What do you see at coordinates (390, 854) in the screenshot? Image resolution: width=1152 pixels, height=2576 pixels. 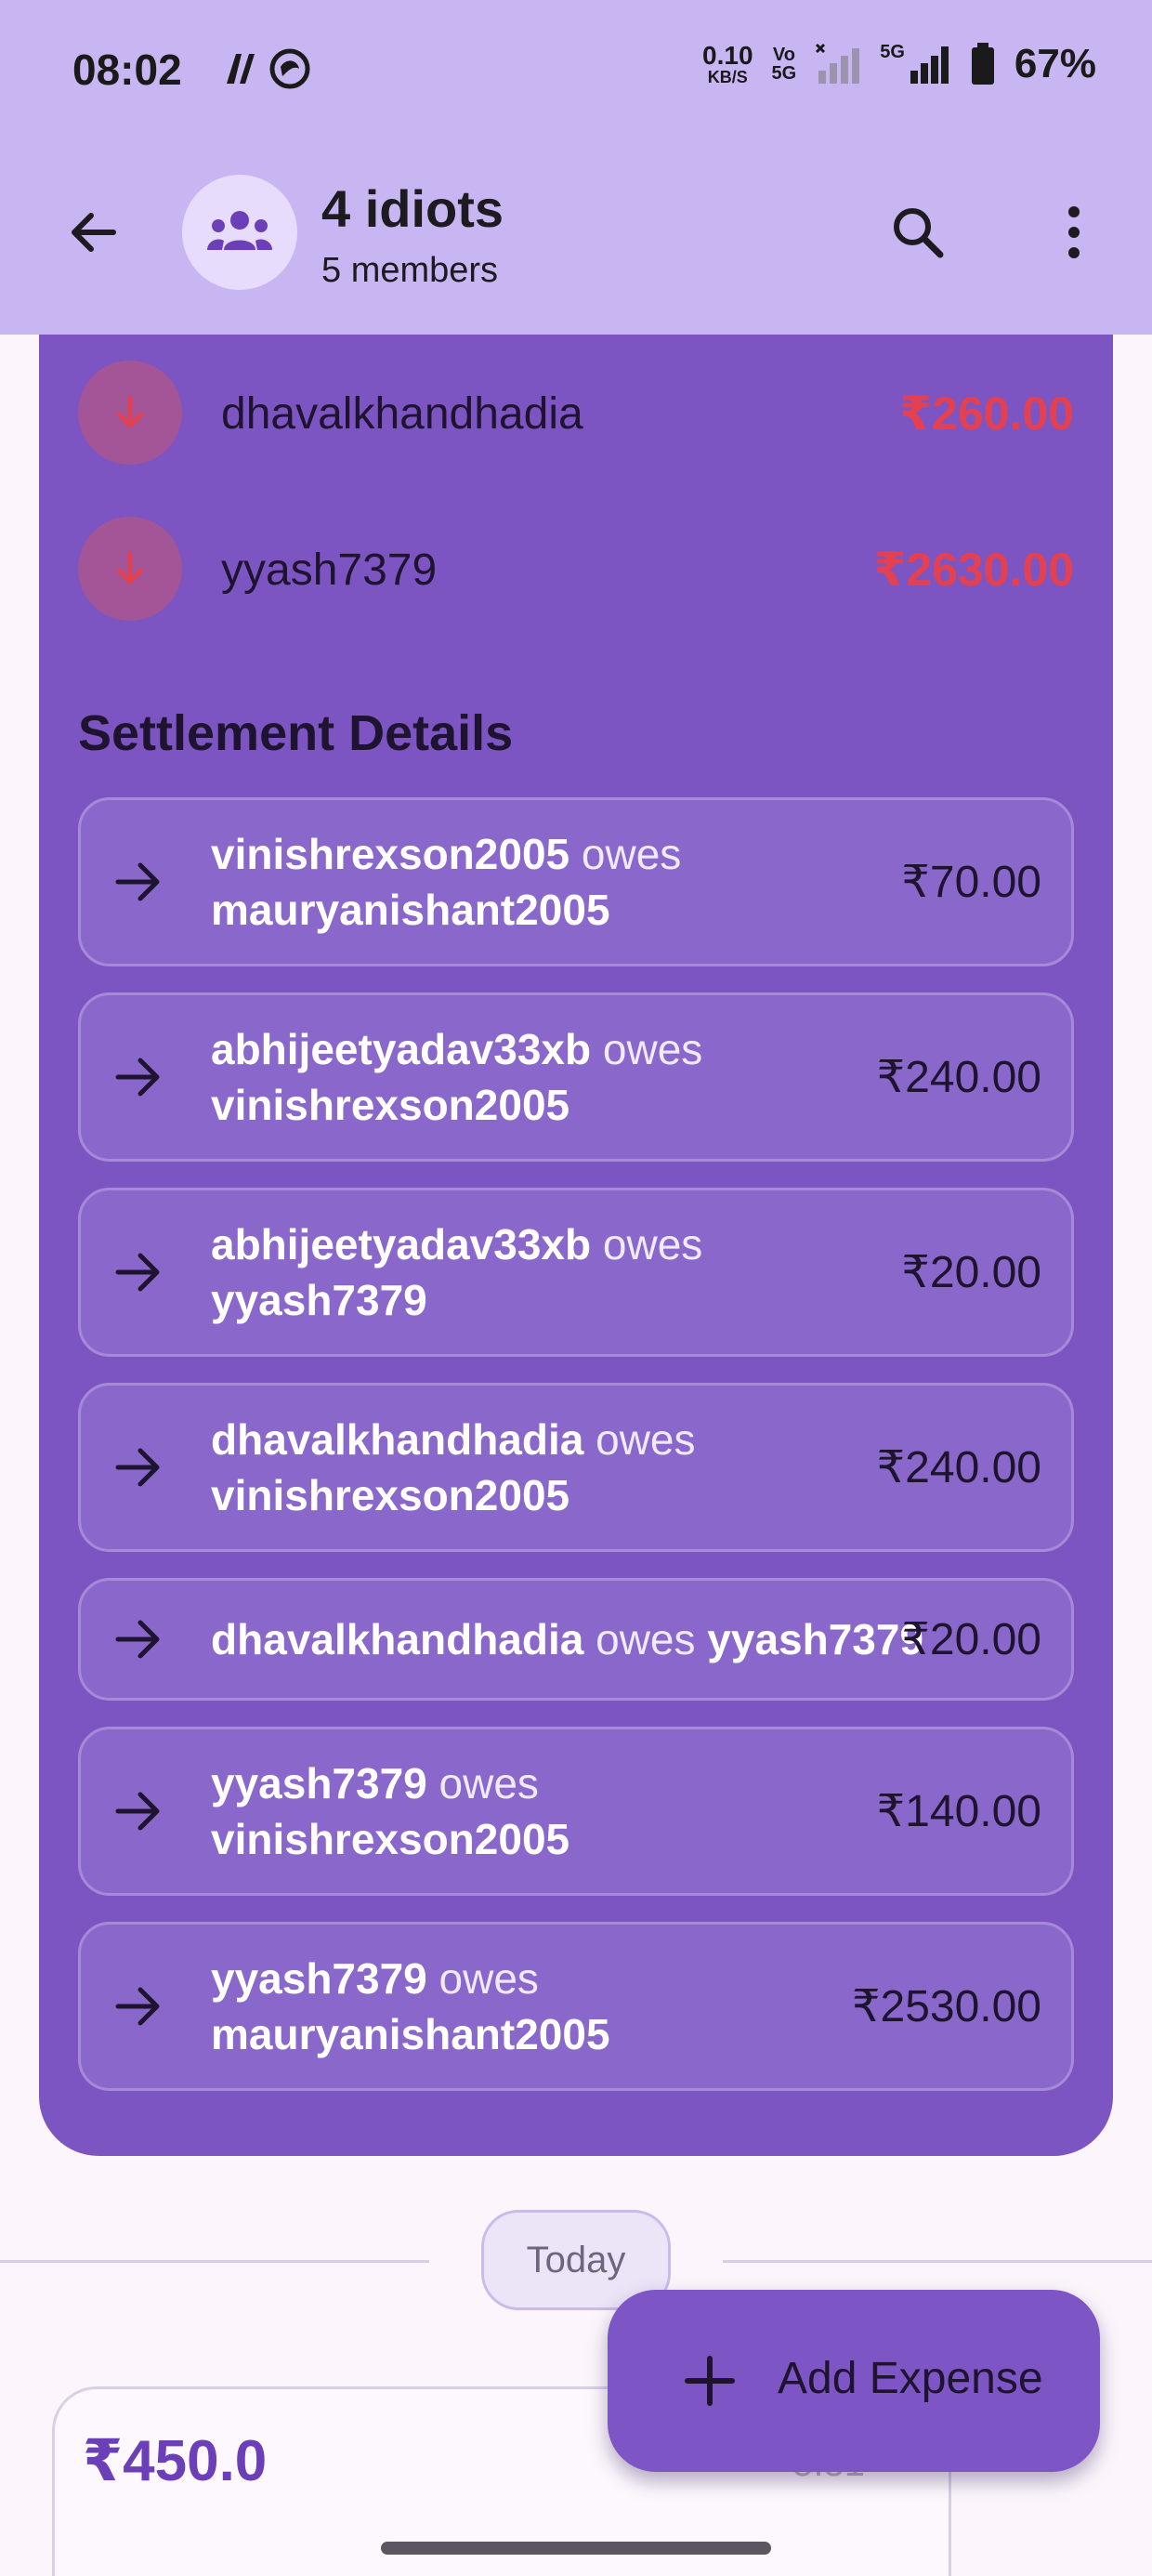 I see `debtor-name: vinishrexson2005` at bounding box center [390, 854].